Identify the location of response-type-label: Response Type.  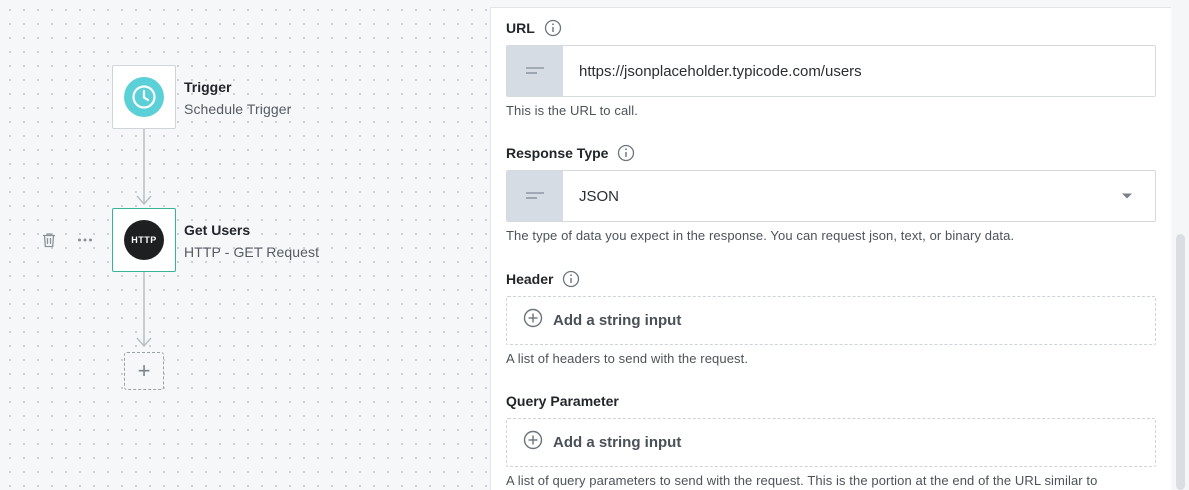
(557, 153).